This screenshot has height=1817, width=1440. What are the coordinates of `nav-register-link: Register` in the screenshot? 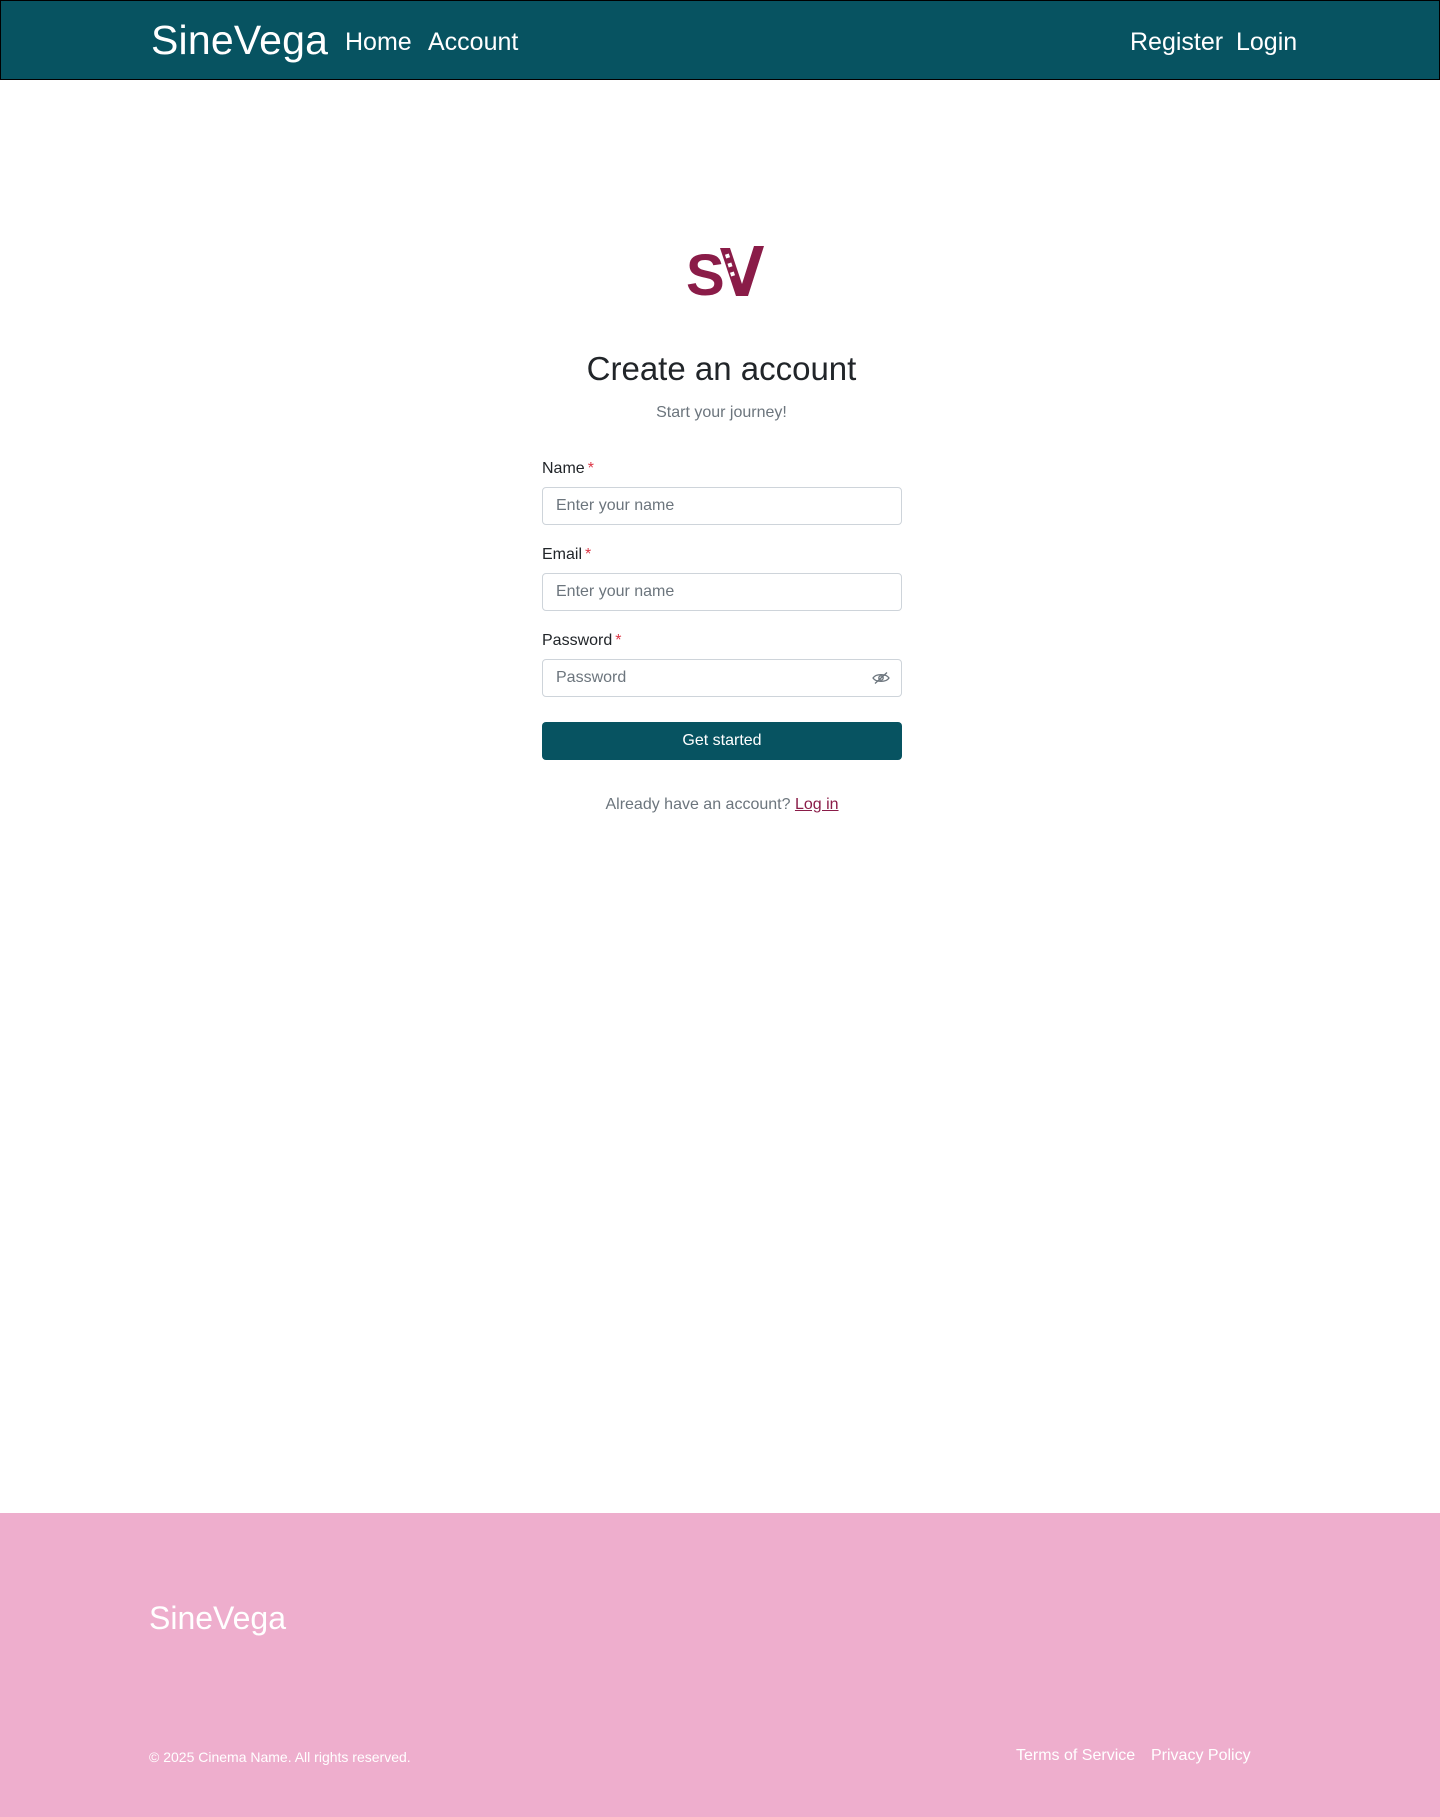 It's located at (1176, 42).